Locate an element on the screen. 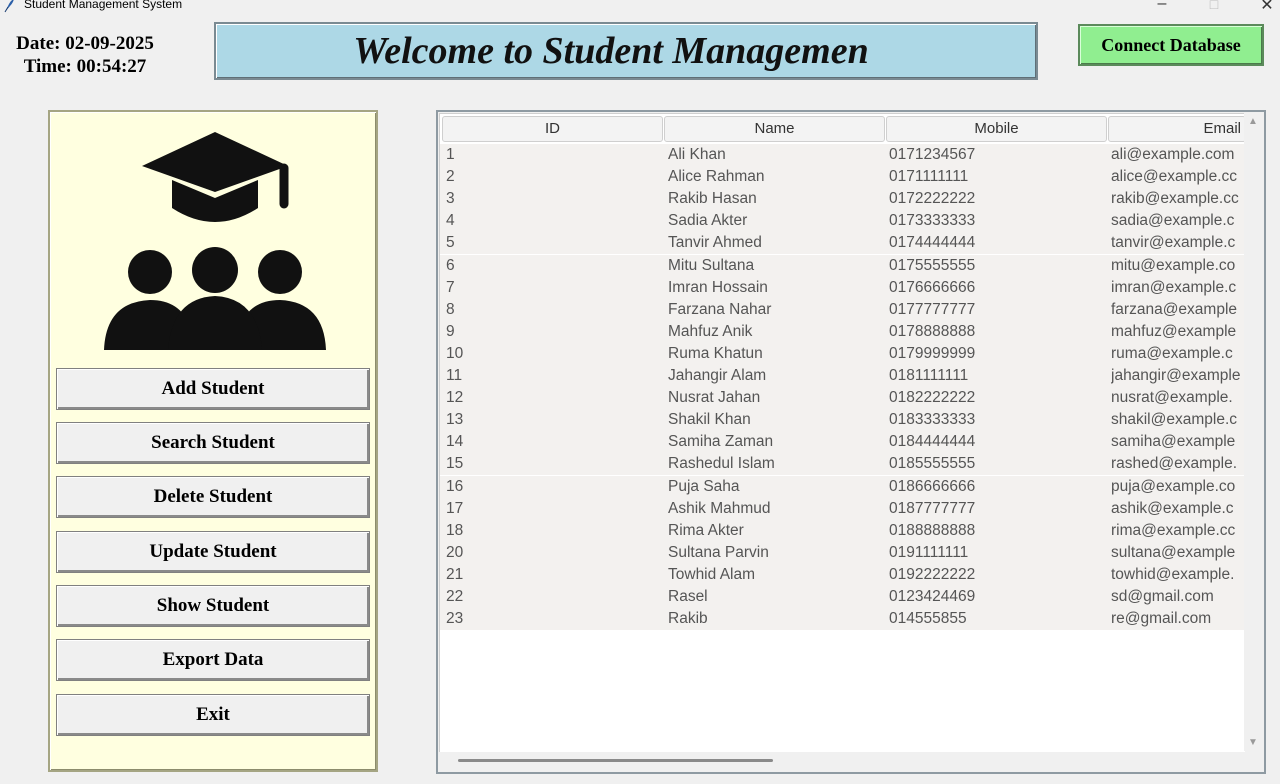  cell-mobile: 0178888888 is located at coordinates (932, 331).